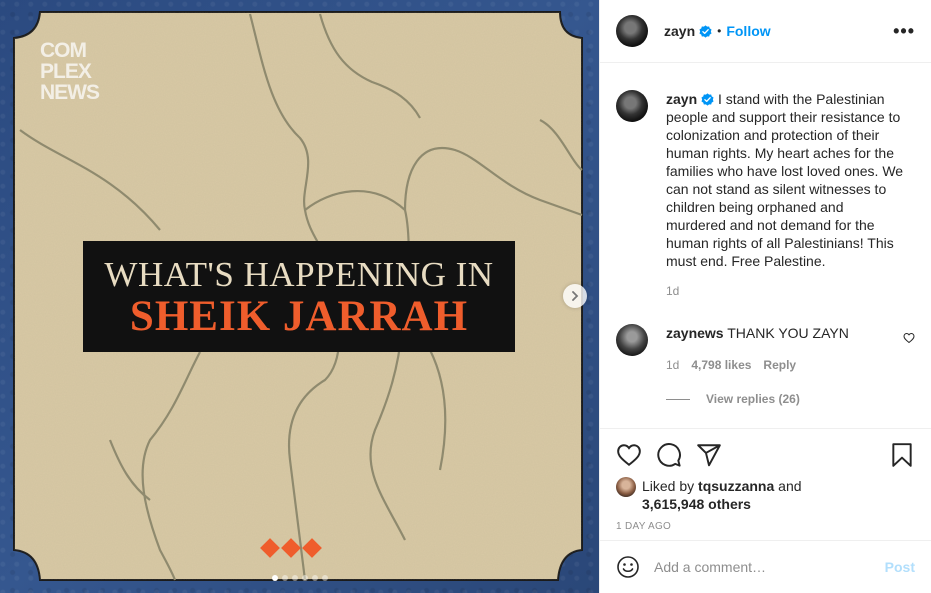  I want to click on headline-top: WHAT'S HAPPENING IN, so click(299, 274).